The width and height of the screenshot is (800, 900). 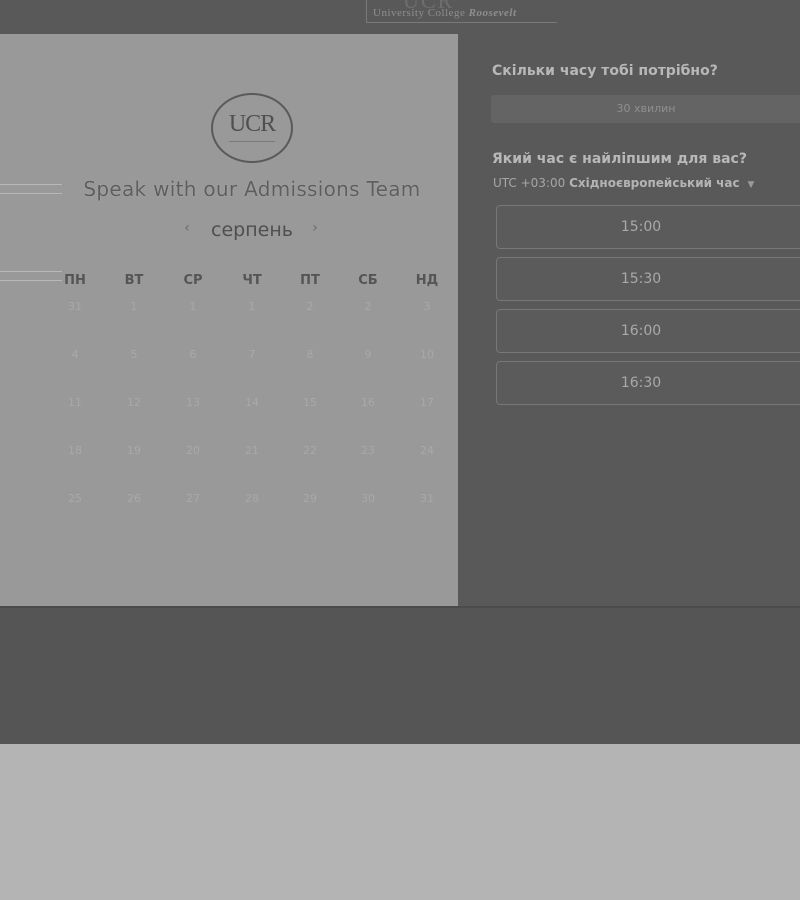 I want to click on calendar-day: 10, so click(x=427, y=354).